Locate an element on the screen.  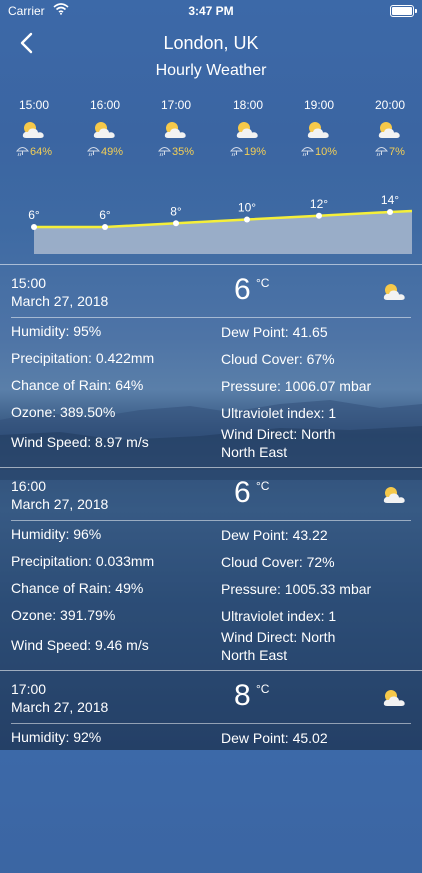
temperature-chart: 6° 6° 8° 10° 12° 14° is located at coordinates (220, 223).